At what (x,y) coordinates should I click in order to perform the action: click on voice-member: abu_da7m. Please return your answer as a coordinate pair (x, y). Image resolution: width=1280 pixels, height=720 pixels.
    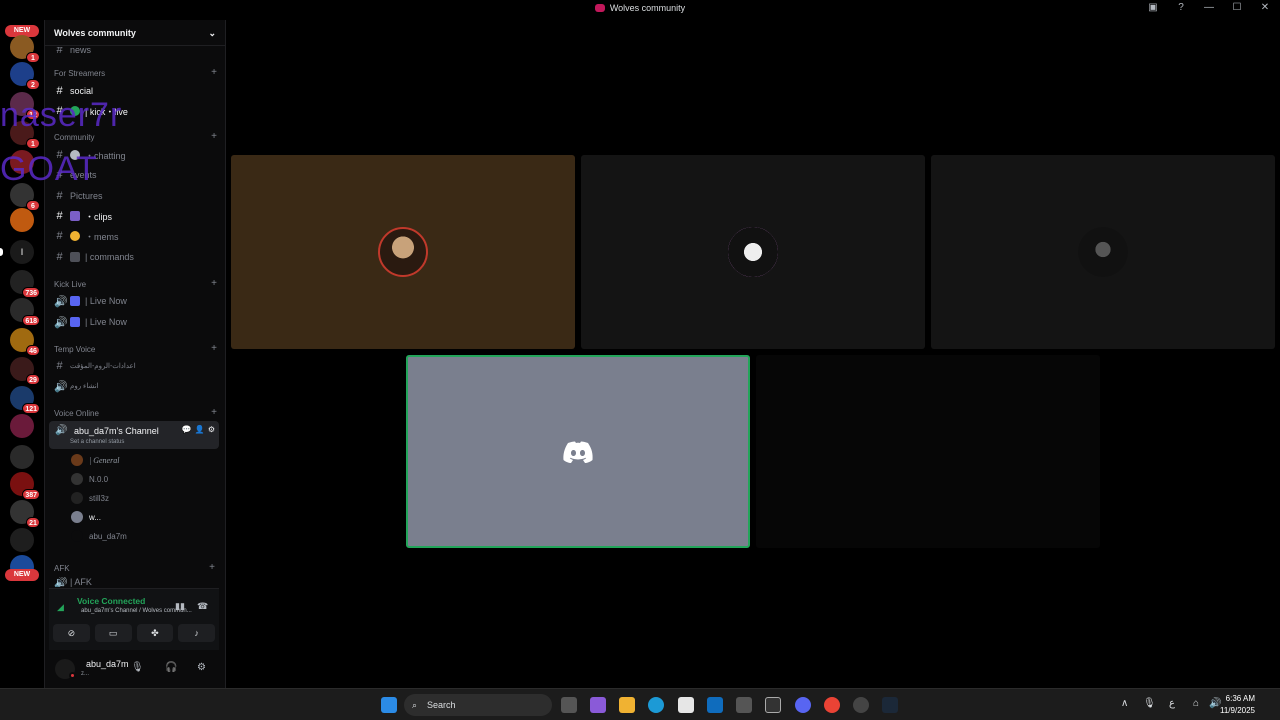
    Looking at the image, I should click on (99, 536).